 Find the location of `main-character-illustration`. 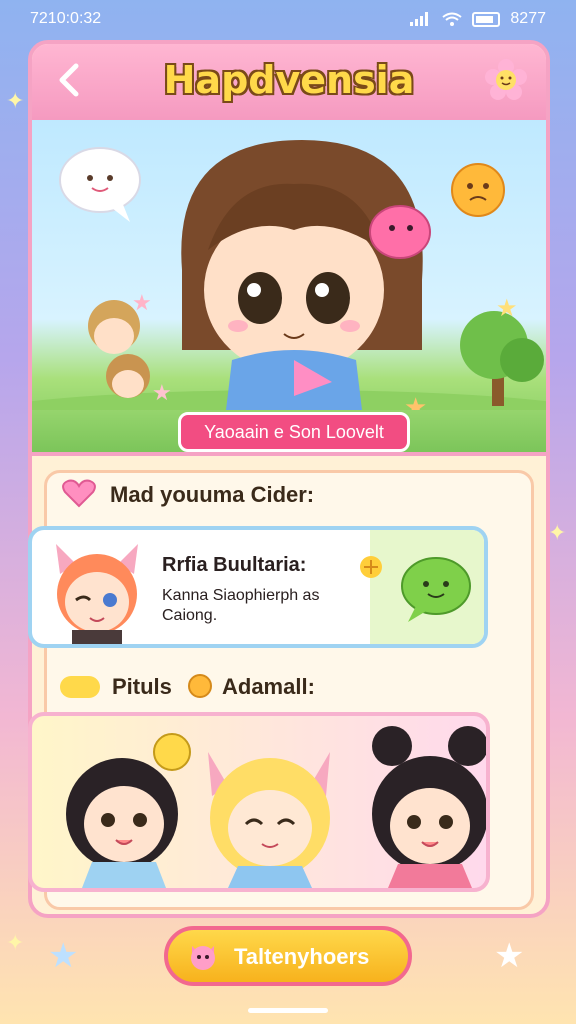

main-character-illustration is located at coordinates (302, 275).